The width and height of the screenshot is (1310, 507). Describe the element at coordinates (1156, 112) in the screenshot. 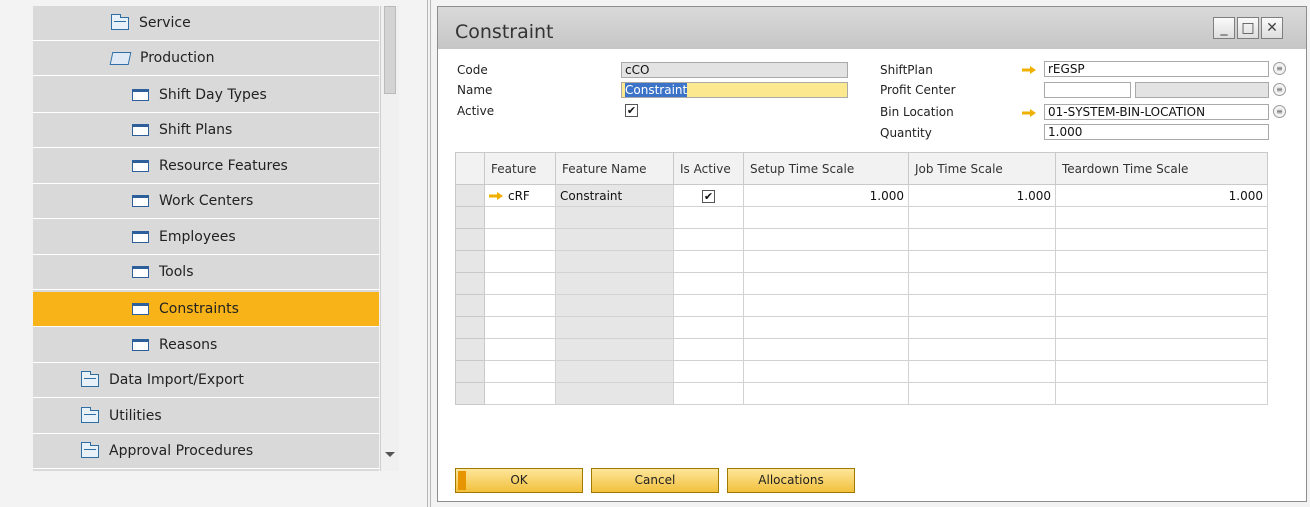

I see `bin-location-field: 01-SYSTEM-BIN-LOCATION` at that location.